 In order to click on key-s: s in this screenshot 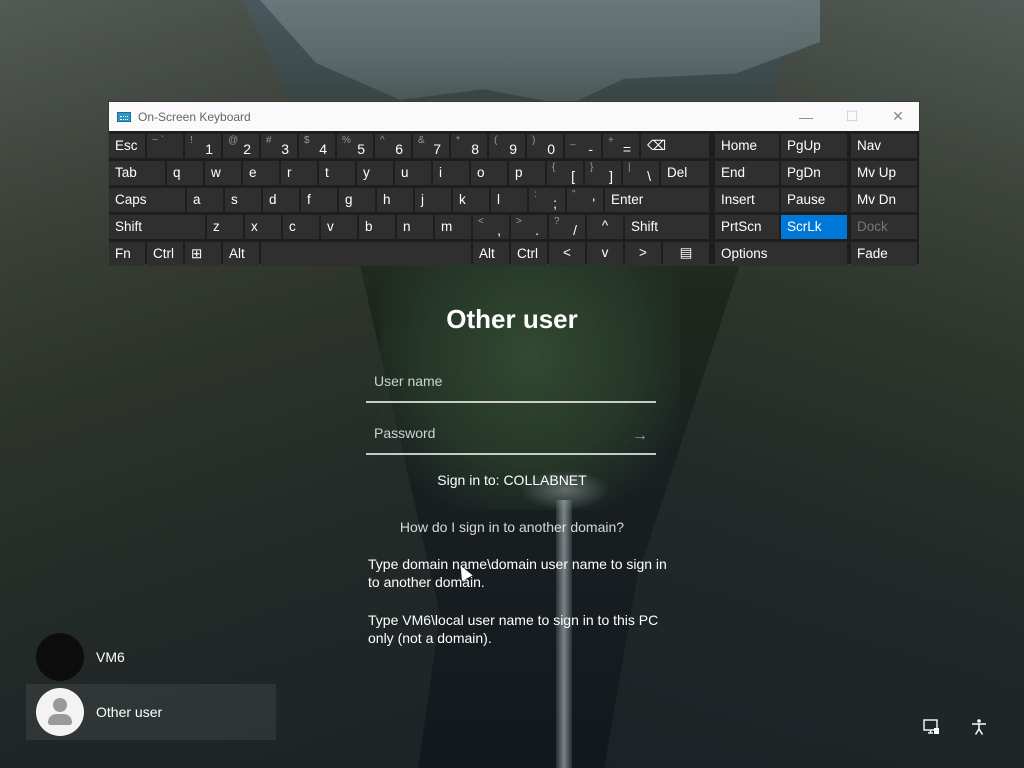, I will do `click(243, 200)`.